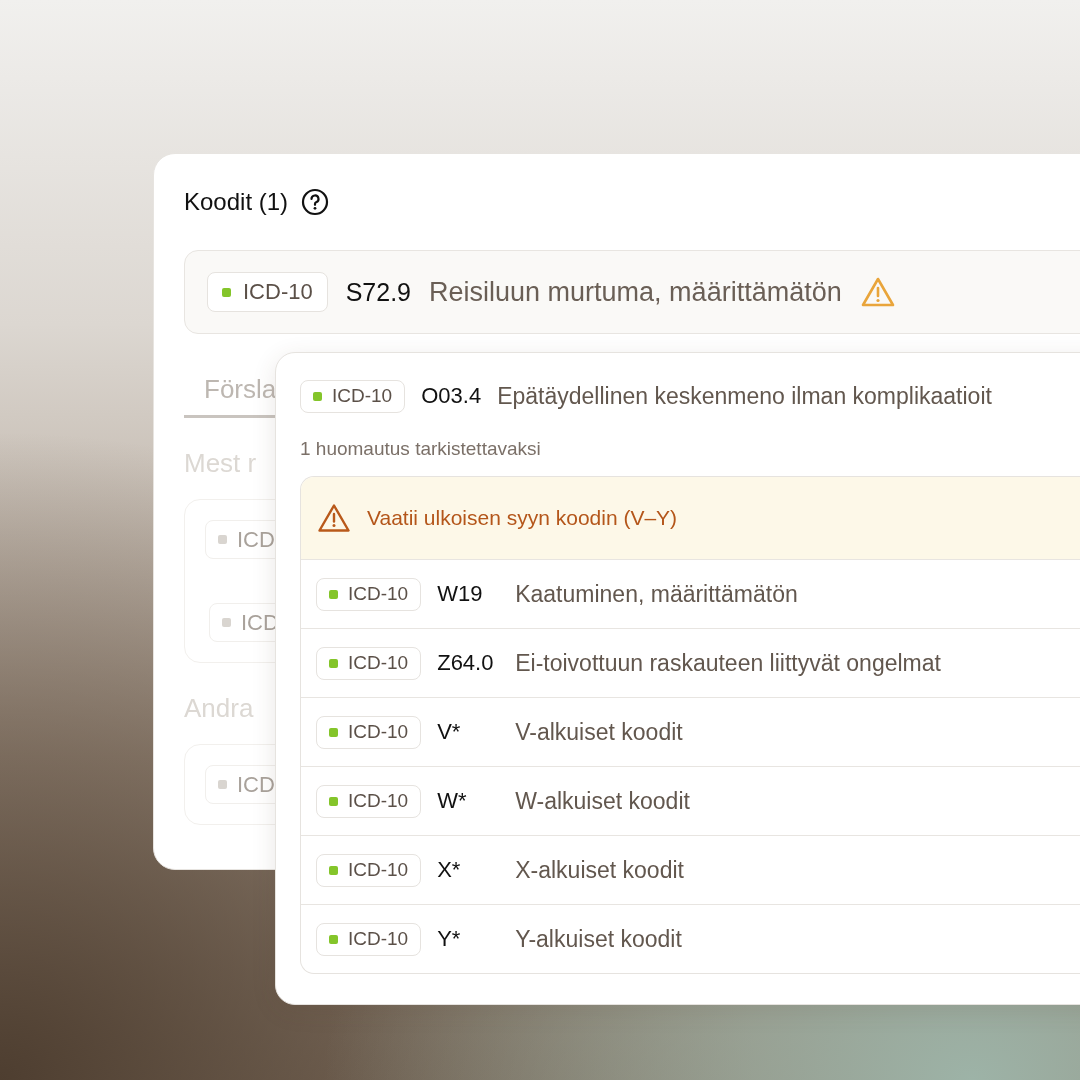  What do you see at coordinates (449, 939) in the screenshot?
I see `code-number: Y*` at bounding box center [449, 939].